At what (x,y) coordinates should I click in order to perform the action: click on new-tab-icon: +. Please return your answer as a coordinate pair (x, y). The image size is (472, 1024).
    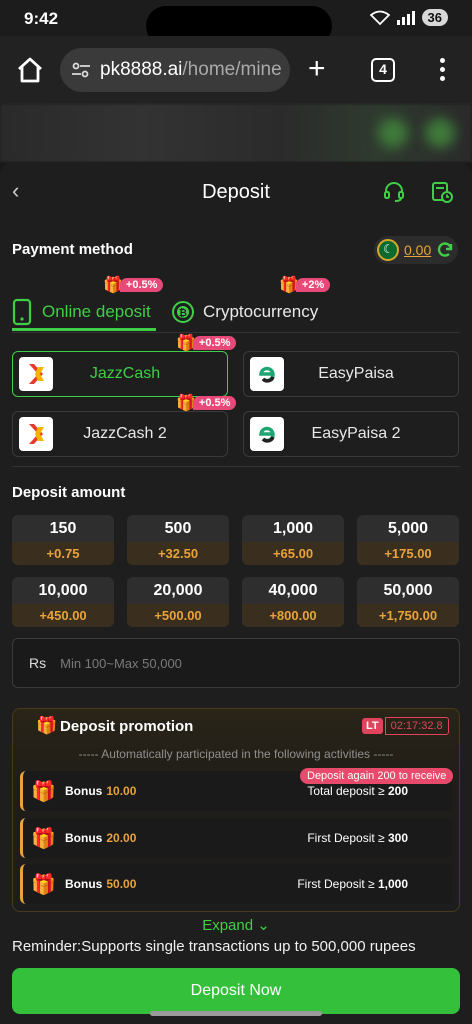
    Looking at the image, I should click on (317, 69).